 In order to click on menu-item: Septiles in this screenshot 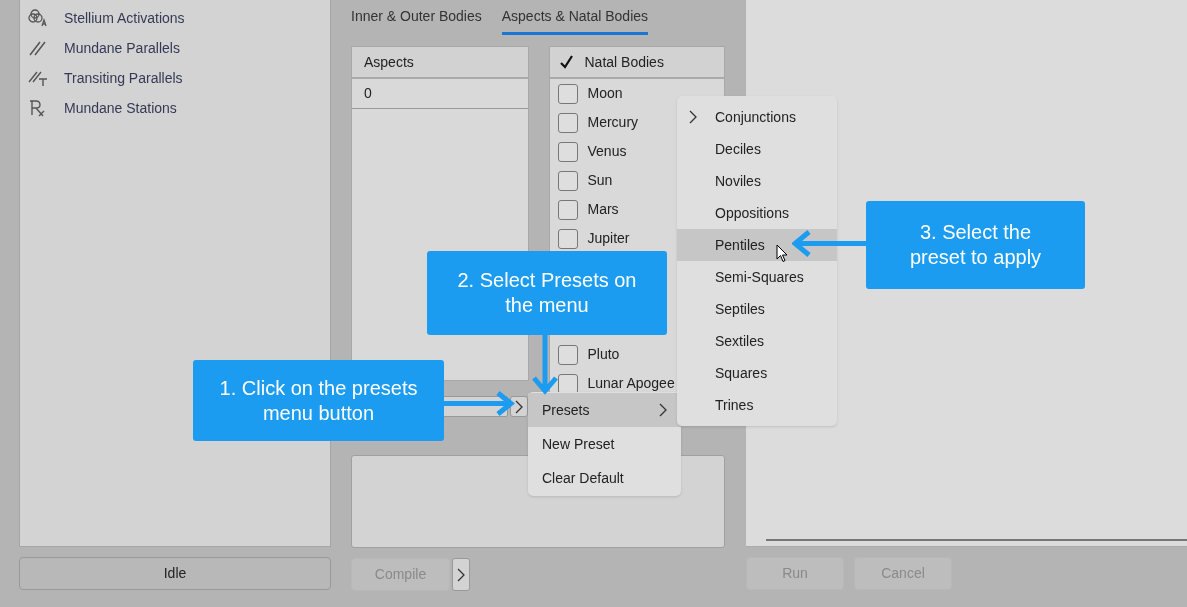, I will do `click(757, 309)`.